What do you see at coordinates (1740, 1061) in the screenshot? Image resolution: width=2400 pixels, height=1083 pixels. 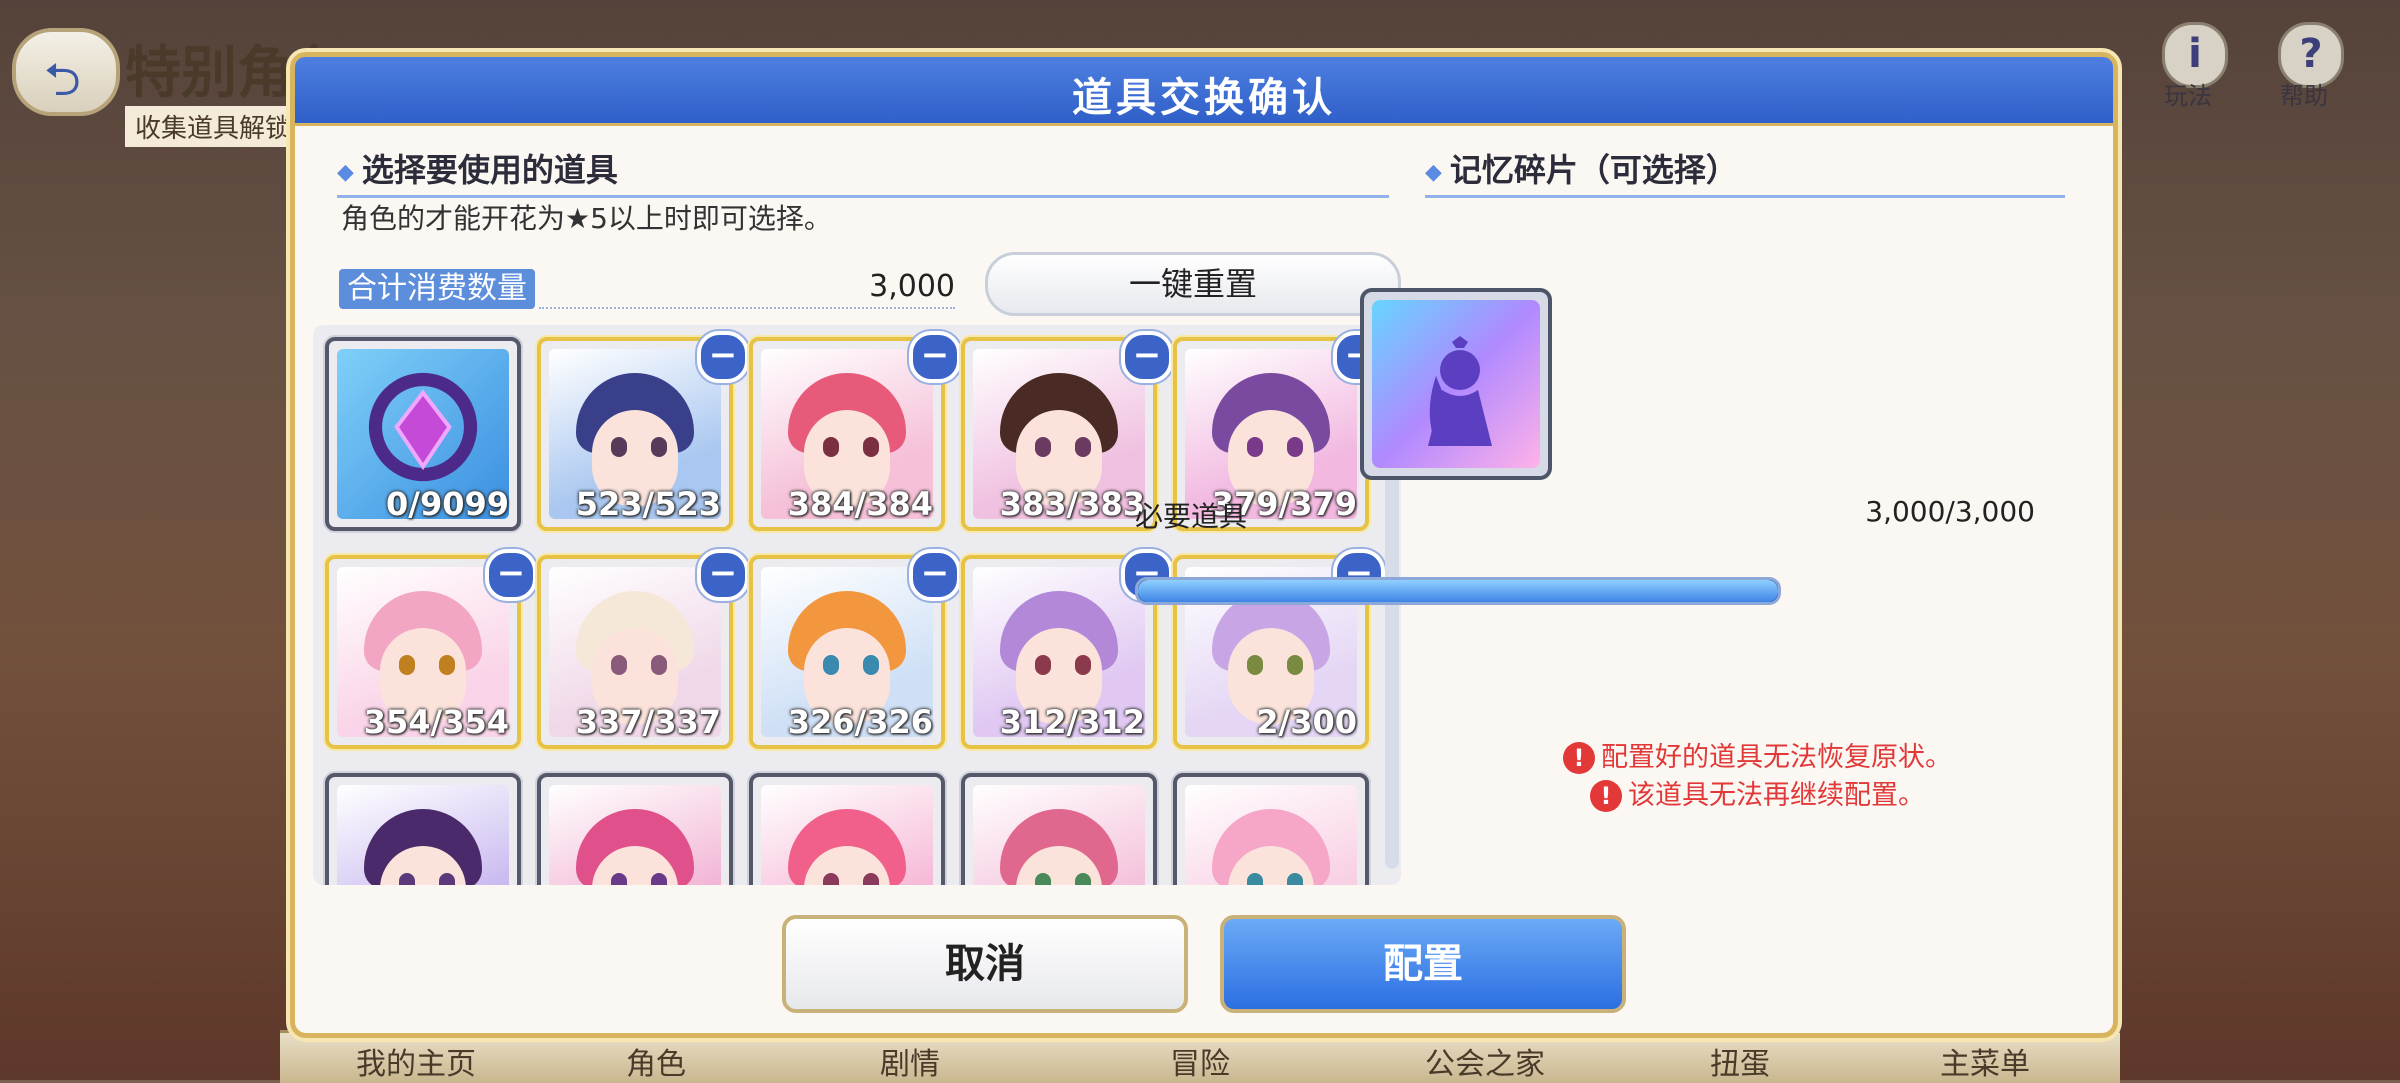 I see `nav-item-gacha: 扭蛋` at bounding box center [1740, 1061].